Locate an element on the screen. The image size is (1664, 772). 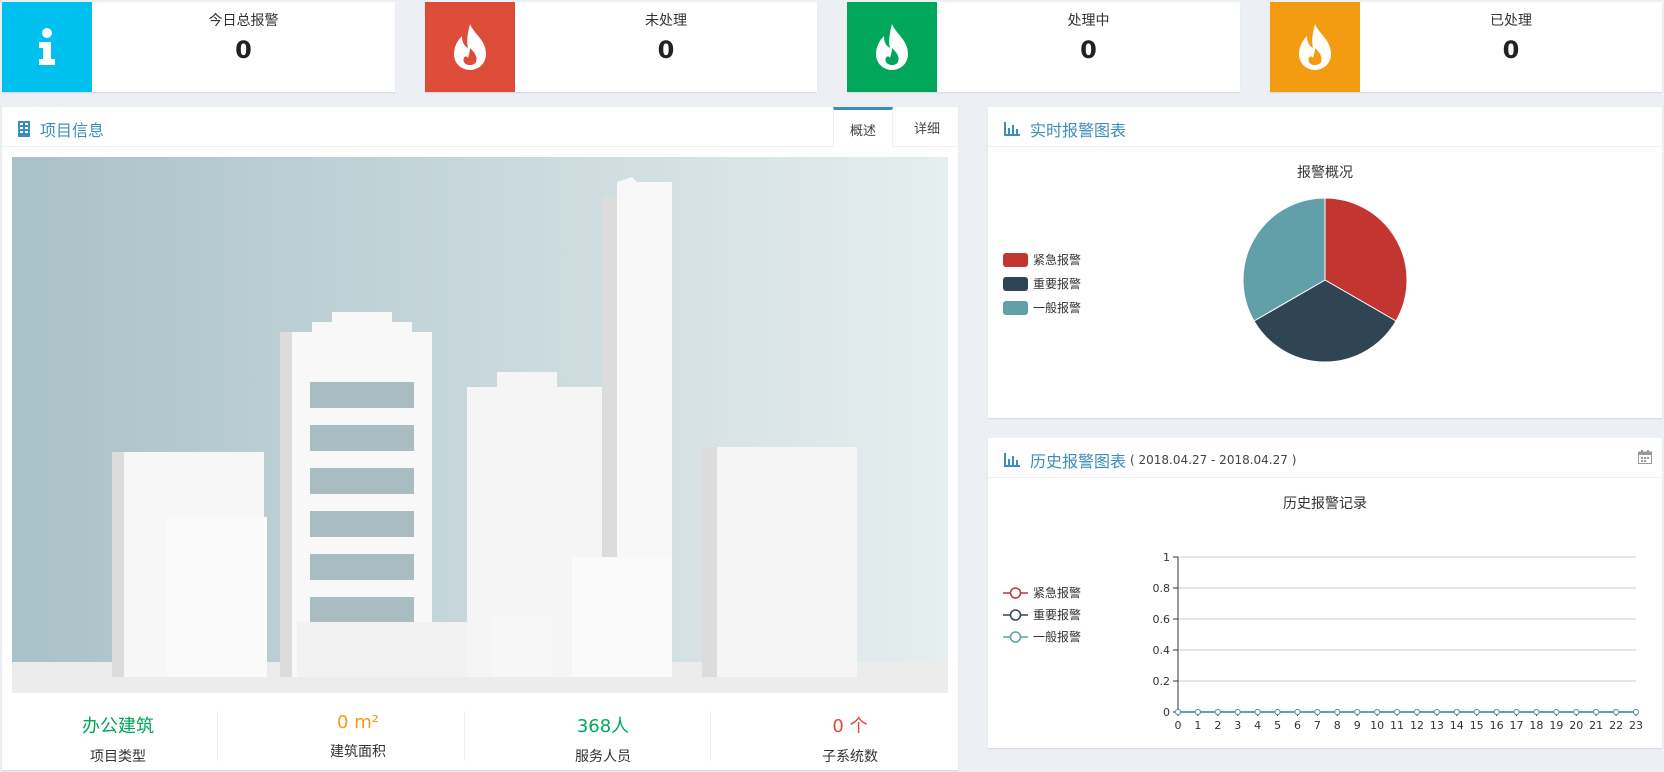
stat-card-total-alarms: 今日总报警 0 is located at coordinates (198, 47).